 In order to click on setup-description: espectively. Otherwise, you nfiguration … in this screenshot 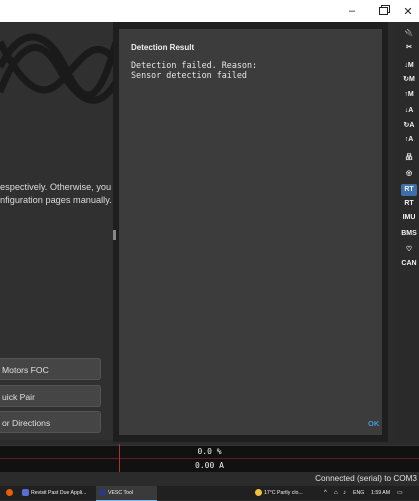, I will do `click(56, 193)`.